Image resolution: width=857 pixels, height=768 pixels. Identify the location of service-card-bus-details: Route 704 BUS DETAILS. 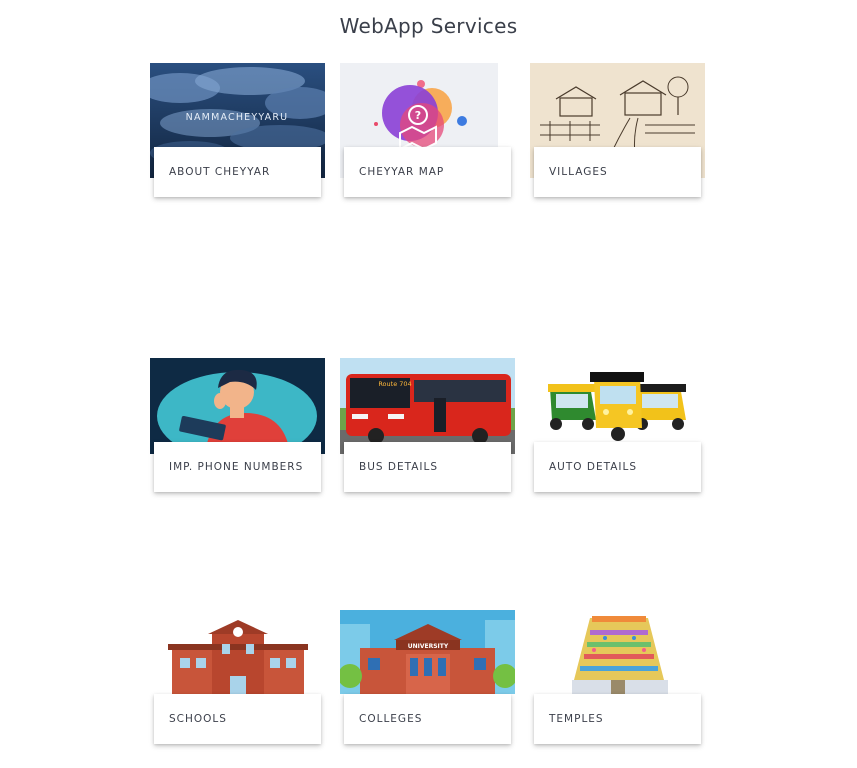
(427, 425).